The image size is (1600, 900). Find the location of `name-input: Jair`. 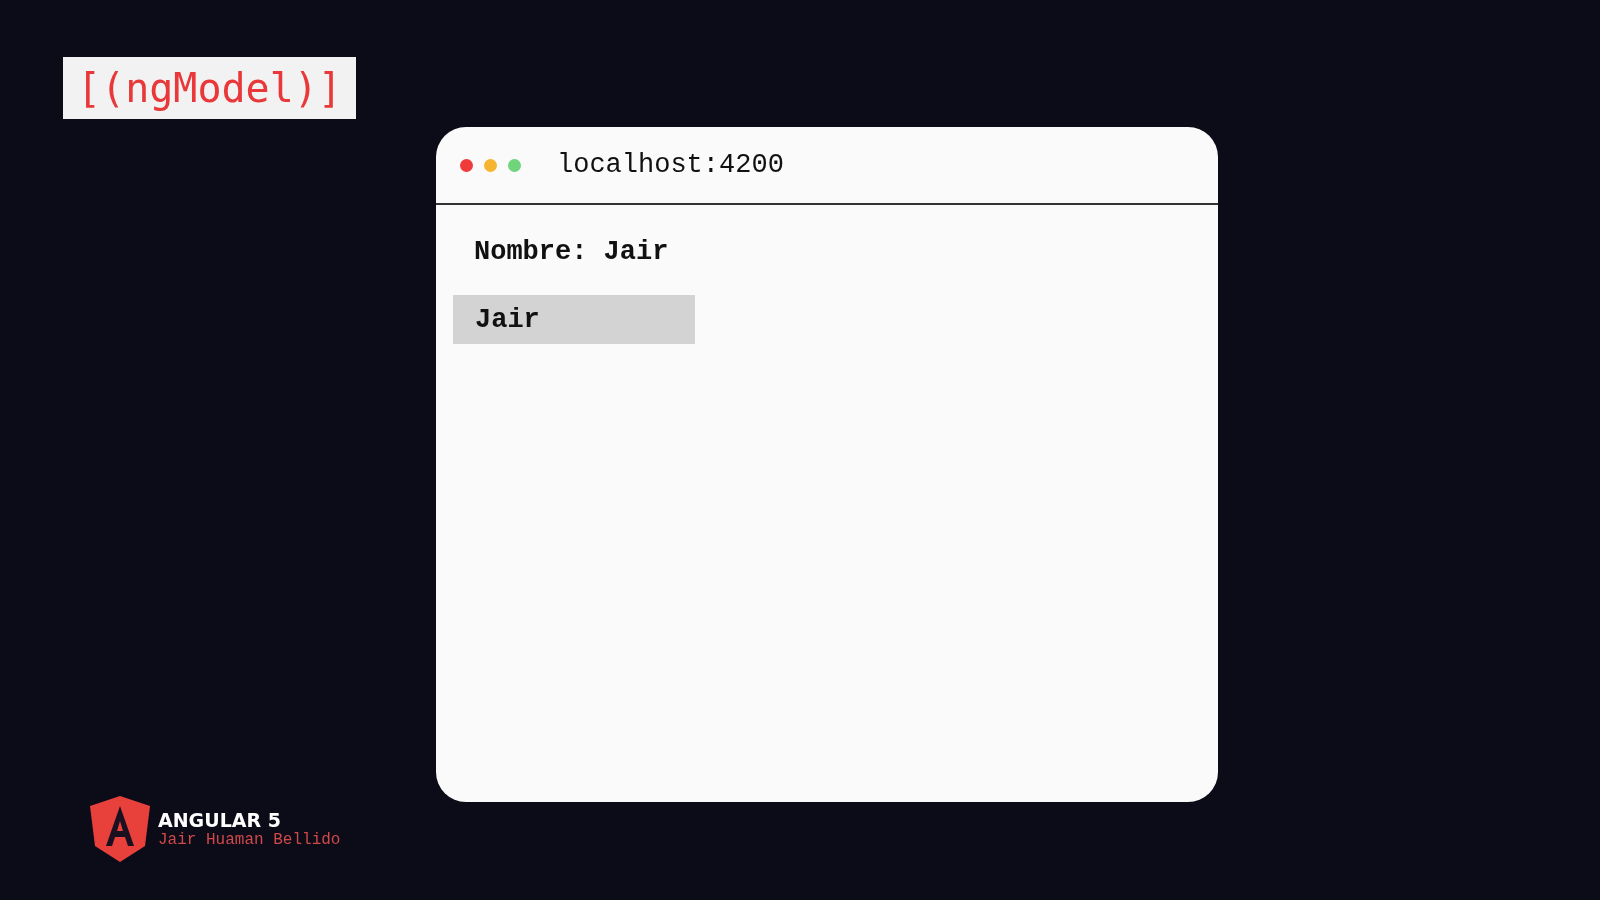

name-input: Jair is located at coordinates (574, 319).